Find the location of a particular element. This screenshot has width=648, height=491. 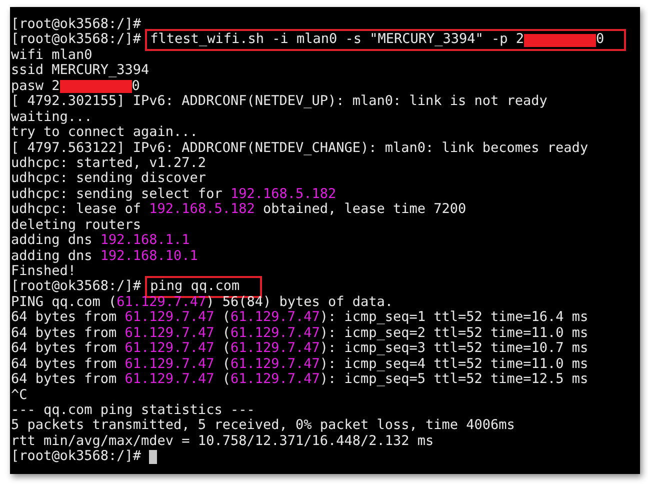

terminal-text: Finshed! is located at coordinates (43, 272).